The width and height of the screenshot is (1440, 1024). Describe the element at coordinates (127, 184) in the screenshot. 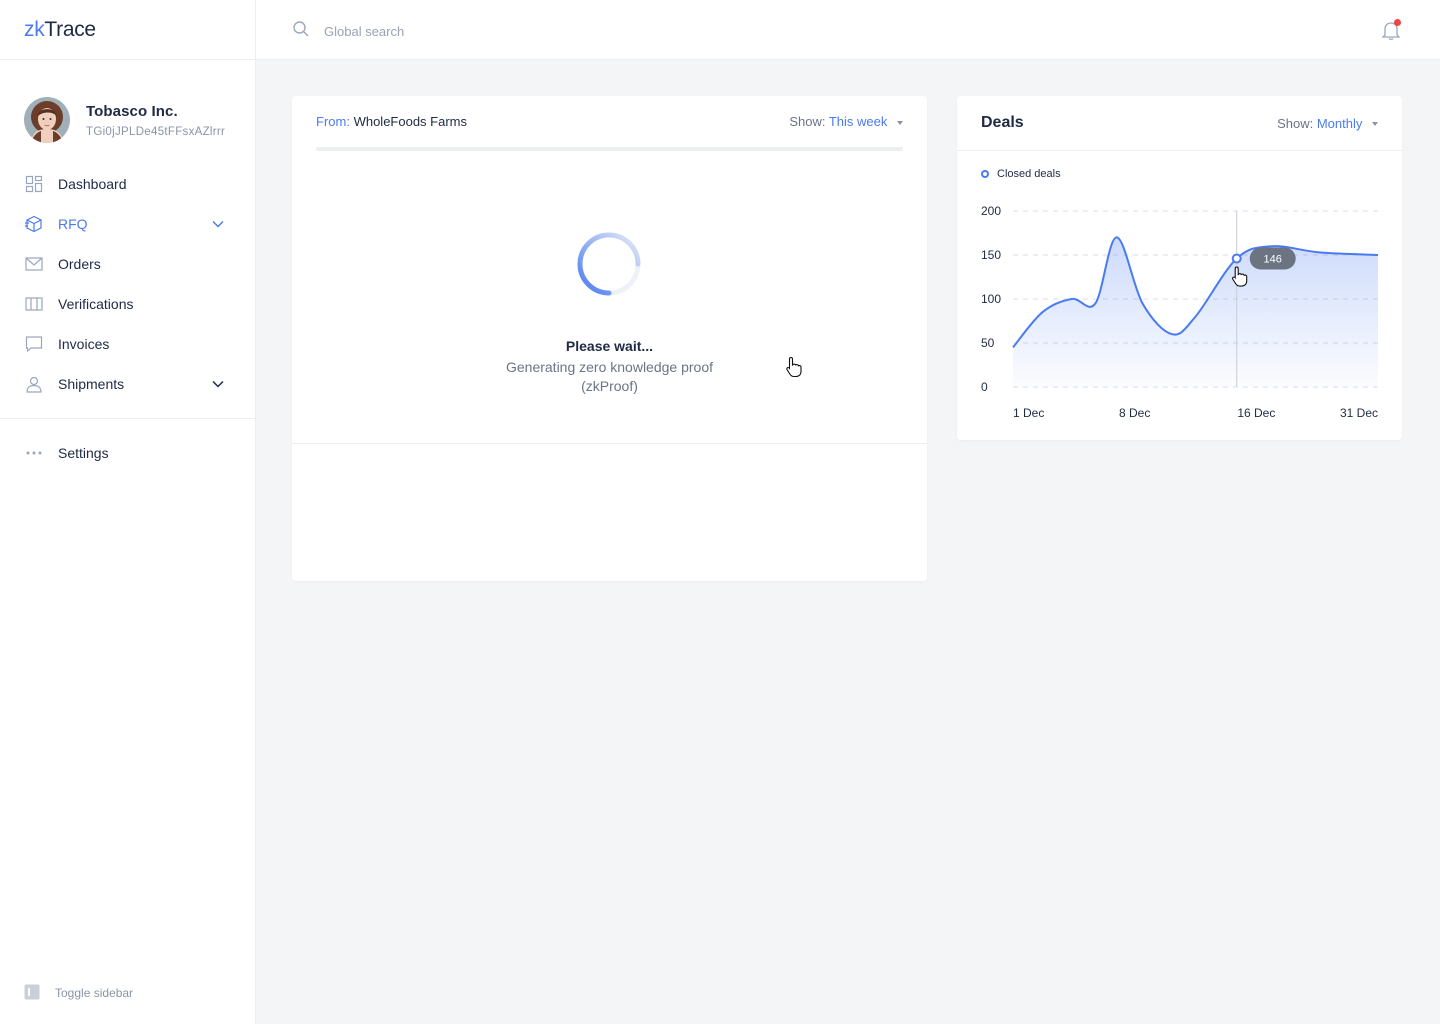

I see `sidebar-item-dashboard: Dashboard` at that location.